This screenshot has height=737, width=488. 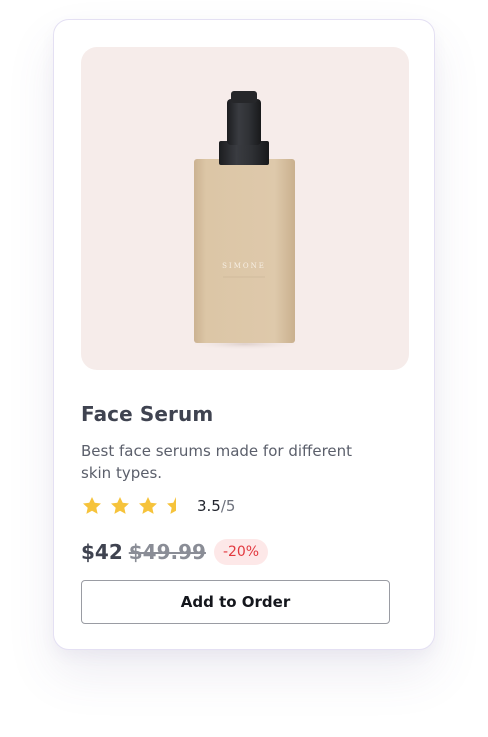 What do you see at coordinates (244, 122) in the screenshot?
I see `bottle-cap` at bounding box center [244, 122].